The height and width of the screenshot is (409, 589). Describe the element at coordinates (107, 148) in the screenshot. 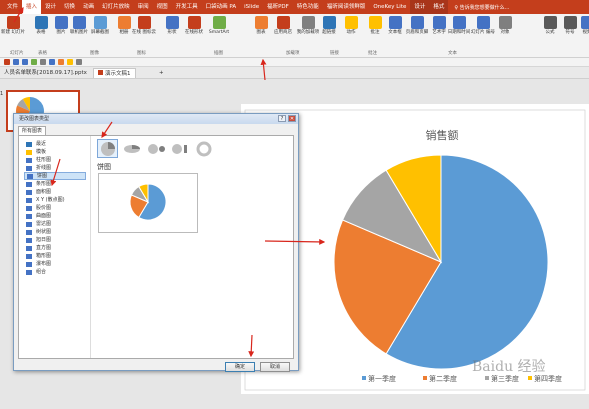

I see `pie-subtype-button` at that location.